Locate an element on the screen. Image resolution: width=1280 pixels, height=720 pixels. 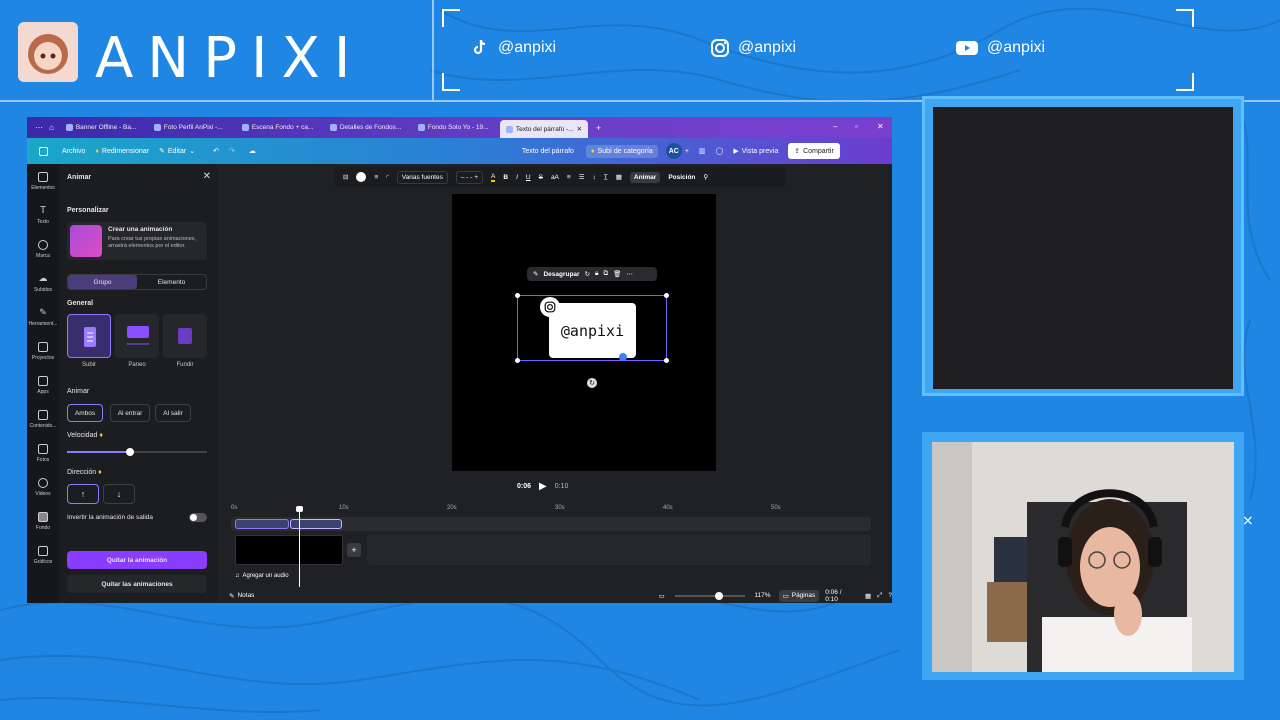
transparency-icon: ▦ is located at coordinates (619, 177).